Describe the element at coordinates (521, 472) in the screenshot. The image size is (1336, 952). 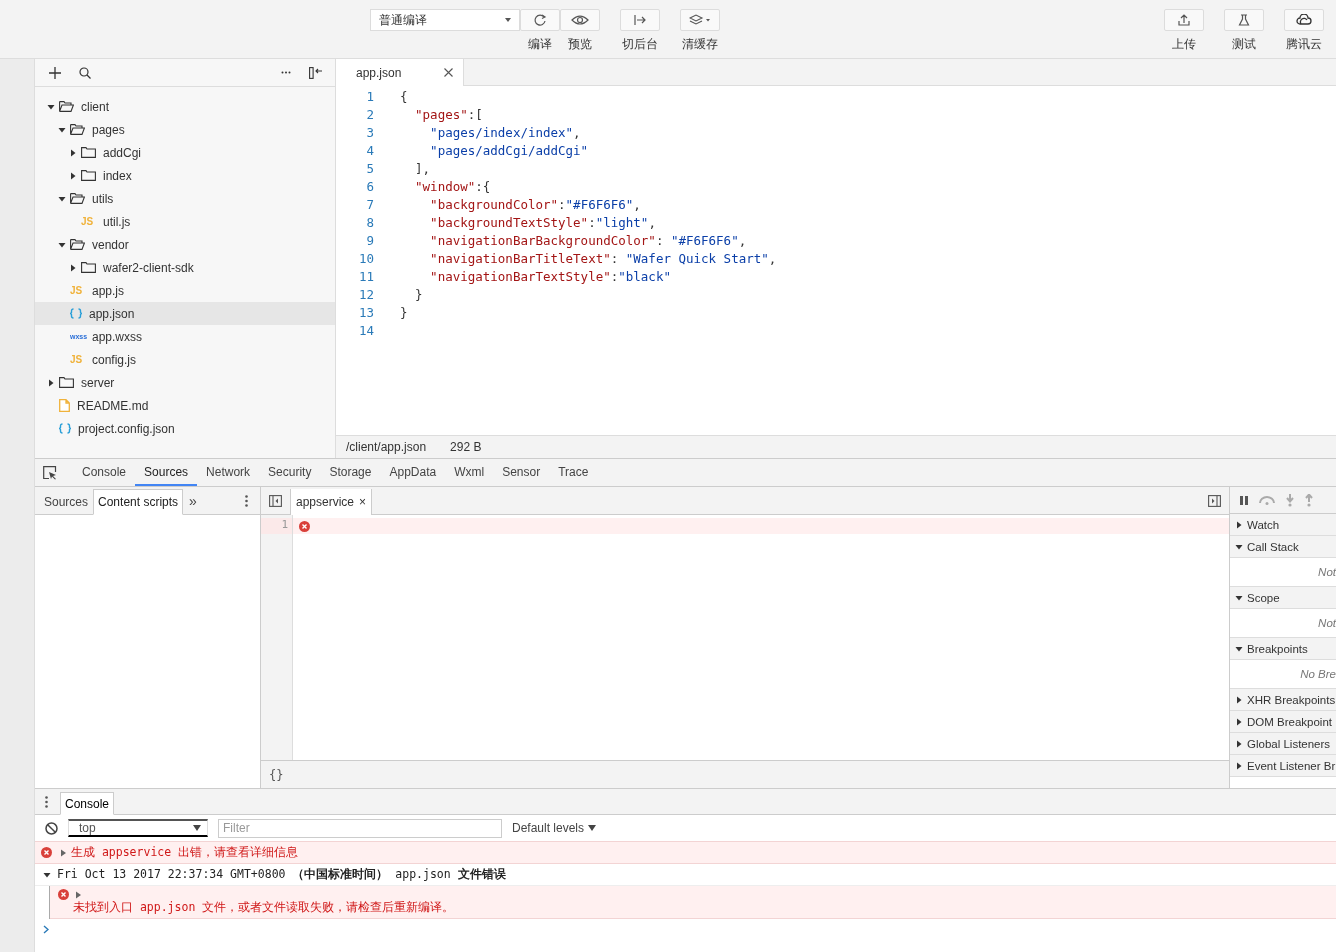
I see `devtools-tab: Sensor` at that location.